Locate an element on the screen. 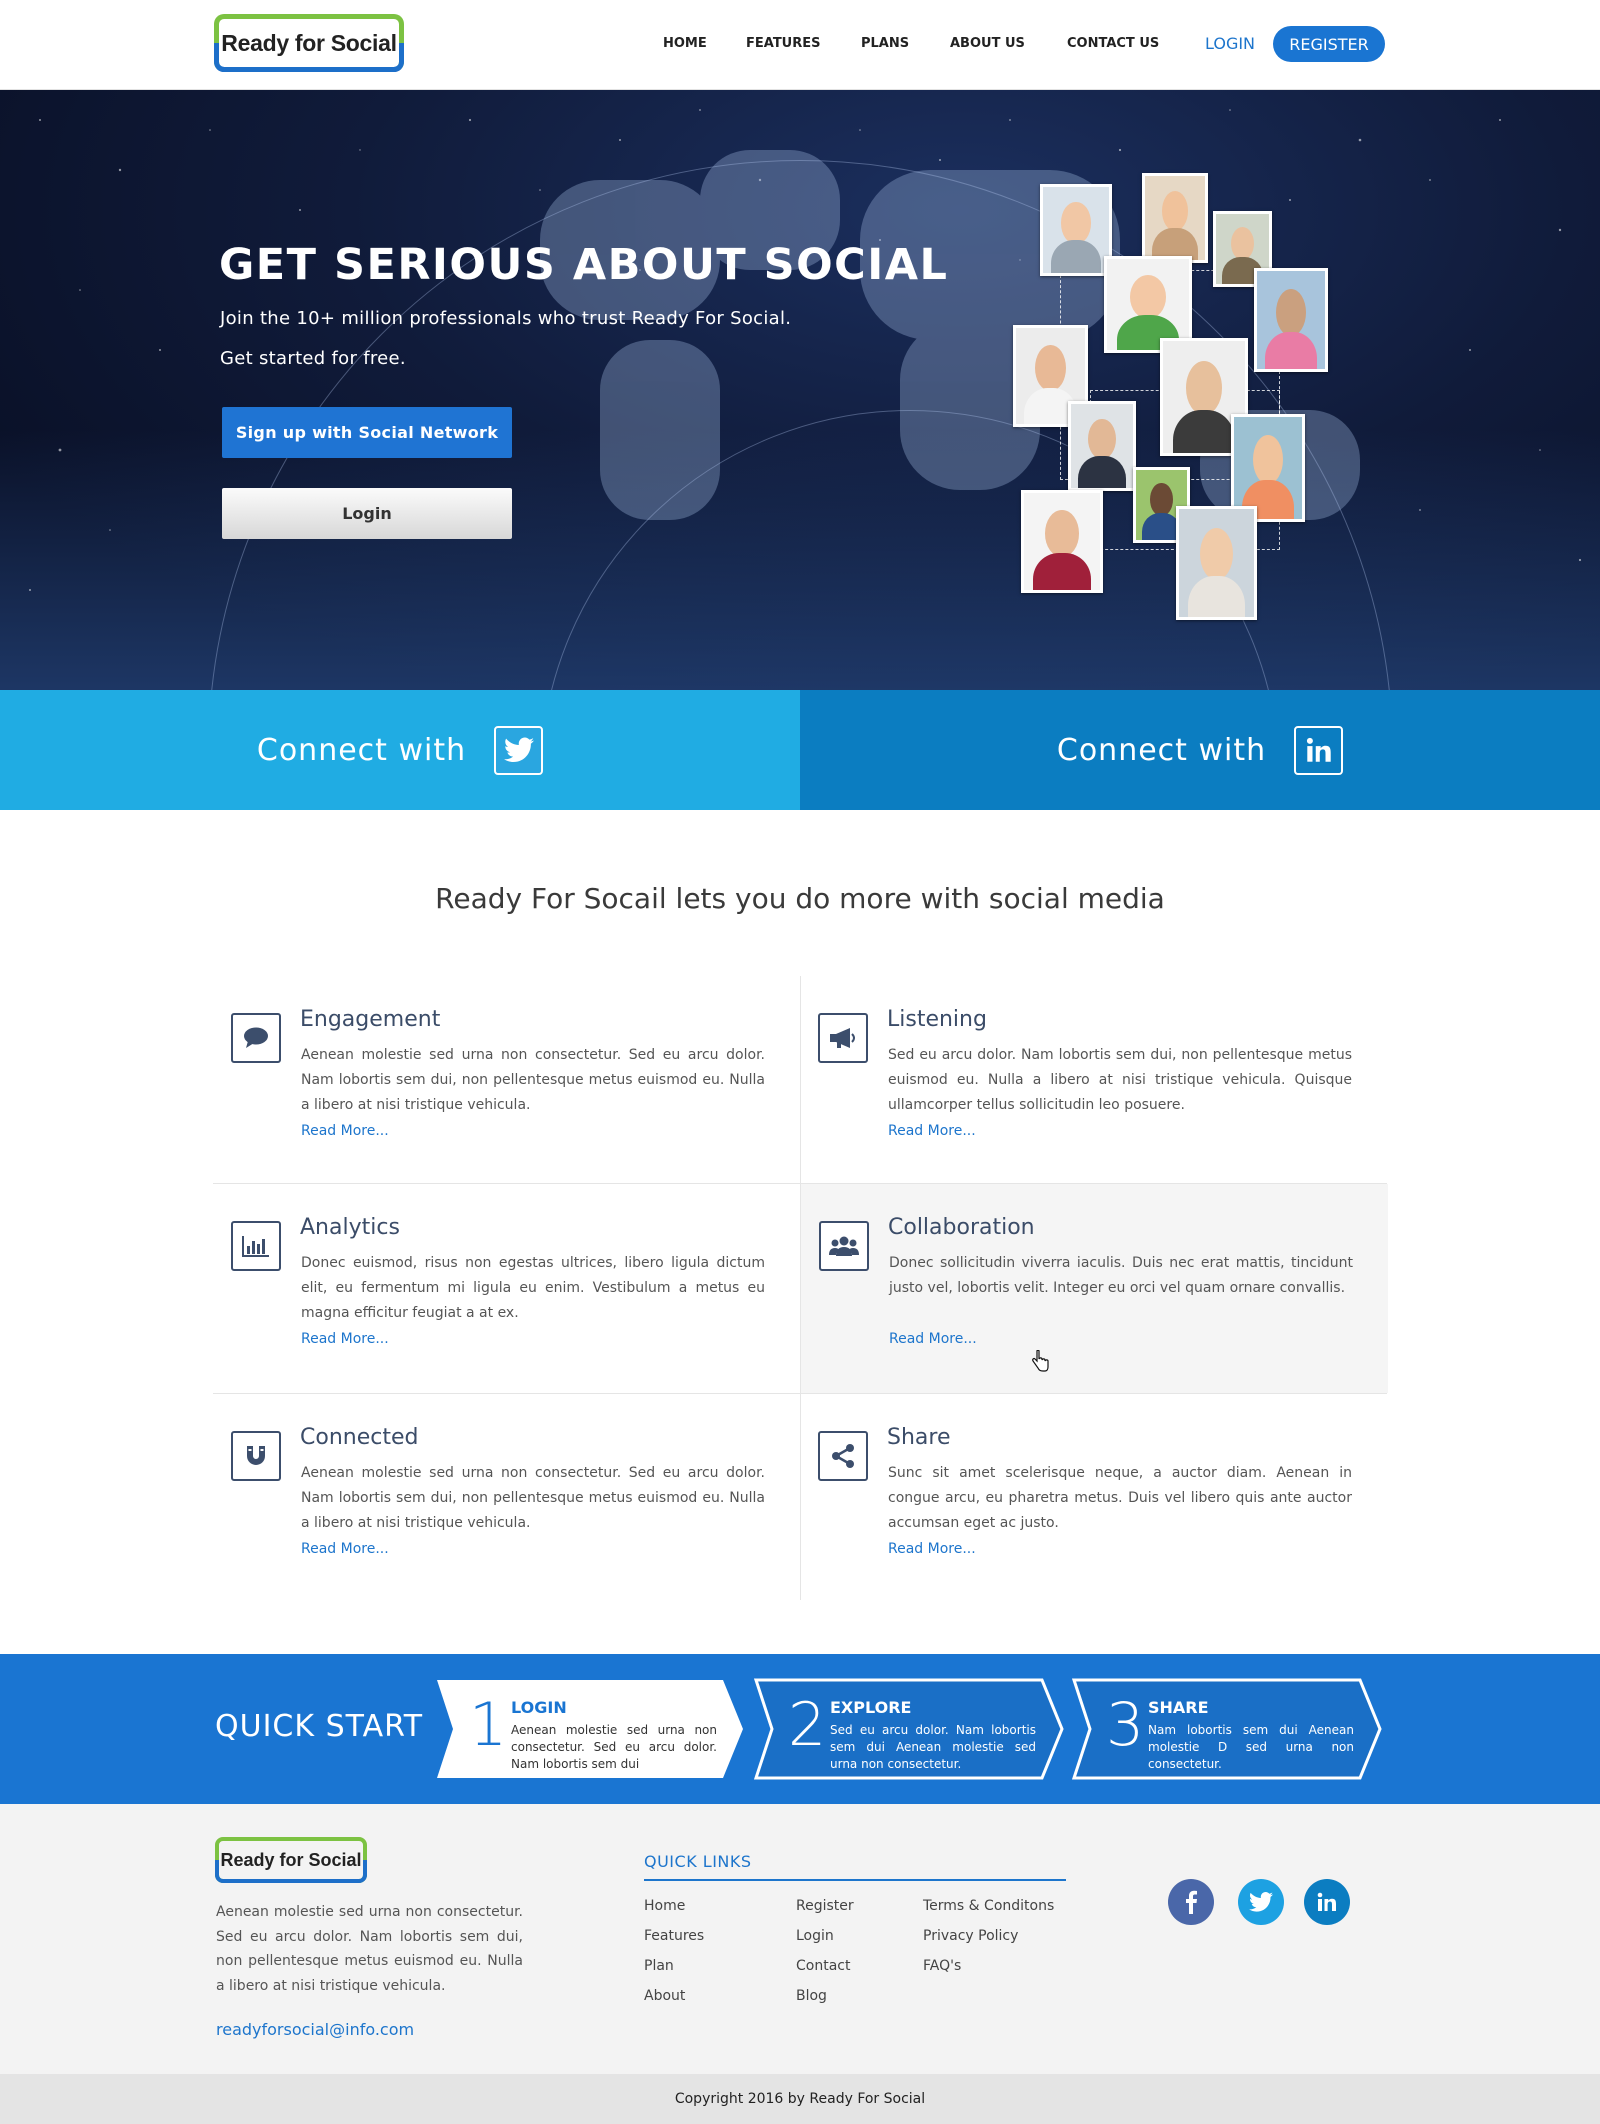 This screenshot has width=1600, height=2124. quick-links-divider is located at coordinates (855, 1880).